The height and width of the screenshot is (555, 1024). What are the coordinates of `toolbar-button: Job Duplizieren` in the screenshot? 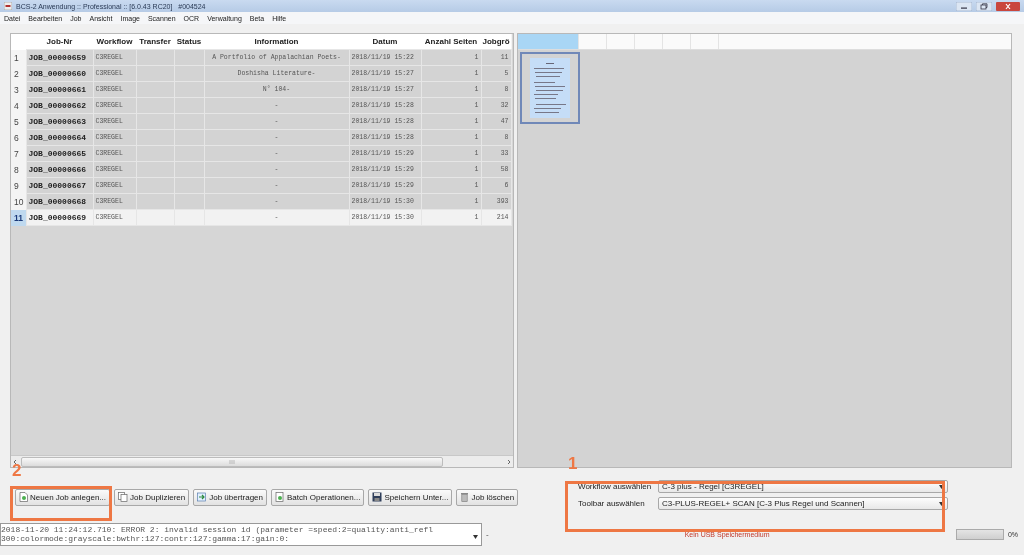 It's located at (152, 497).